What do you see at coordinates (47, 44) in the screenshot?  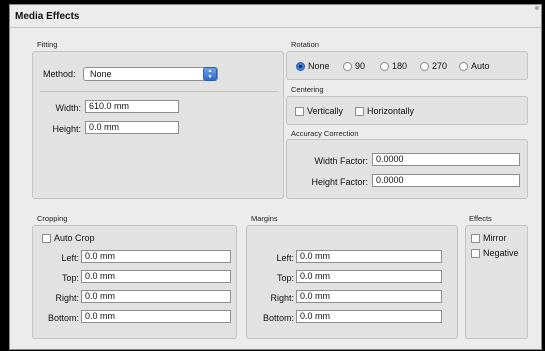 I see `fitting-section-label: Fitting` at bounding box center [47, 44].